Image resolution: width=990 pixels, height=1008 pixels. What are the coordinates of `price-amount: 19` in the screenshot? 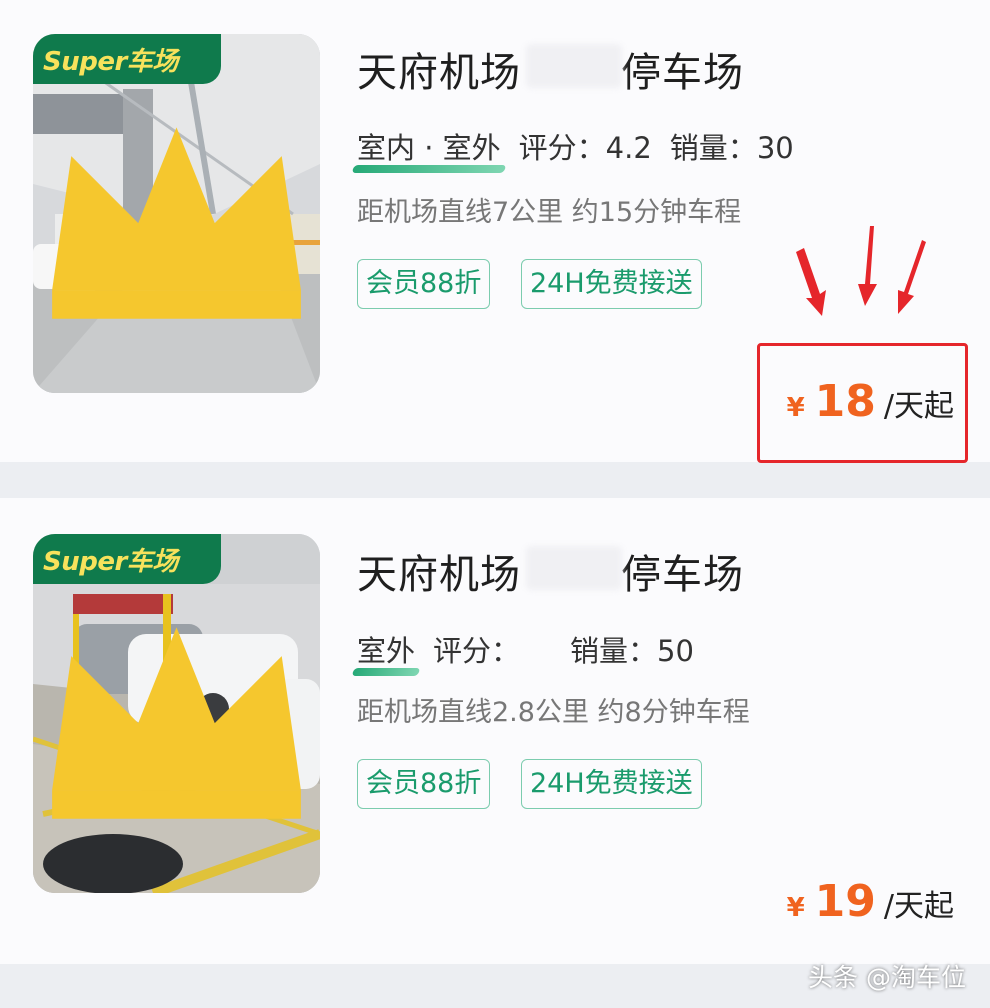 It's located at (845, 901).